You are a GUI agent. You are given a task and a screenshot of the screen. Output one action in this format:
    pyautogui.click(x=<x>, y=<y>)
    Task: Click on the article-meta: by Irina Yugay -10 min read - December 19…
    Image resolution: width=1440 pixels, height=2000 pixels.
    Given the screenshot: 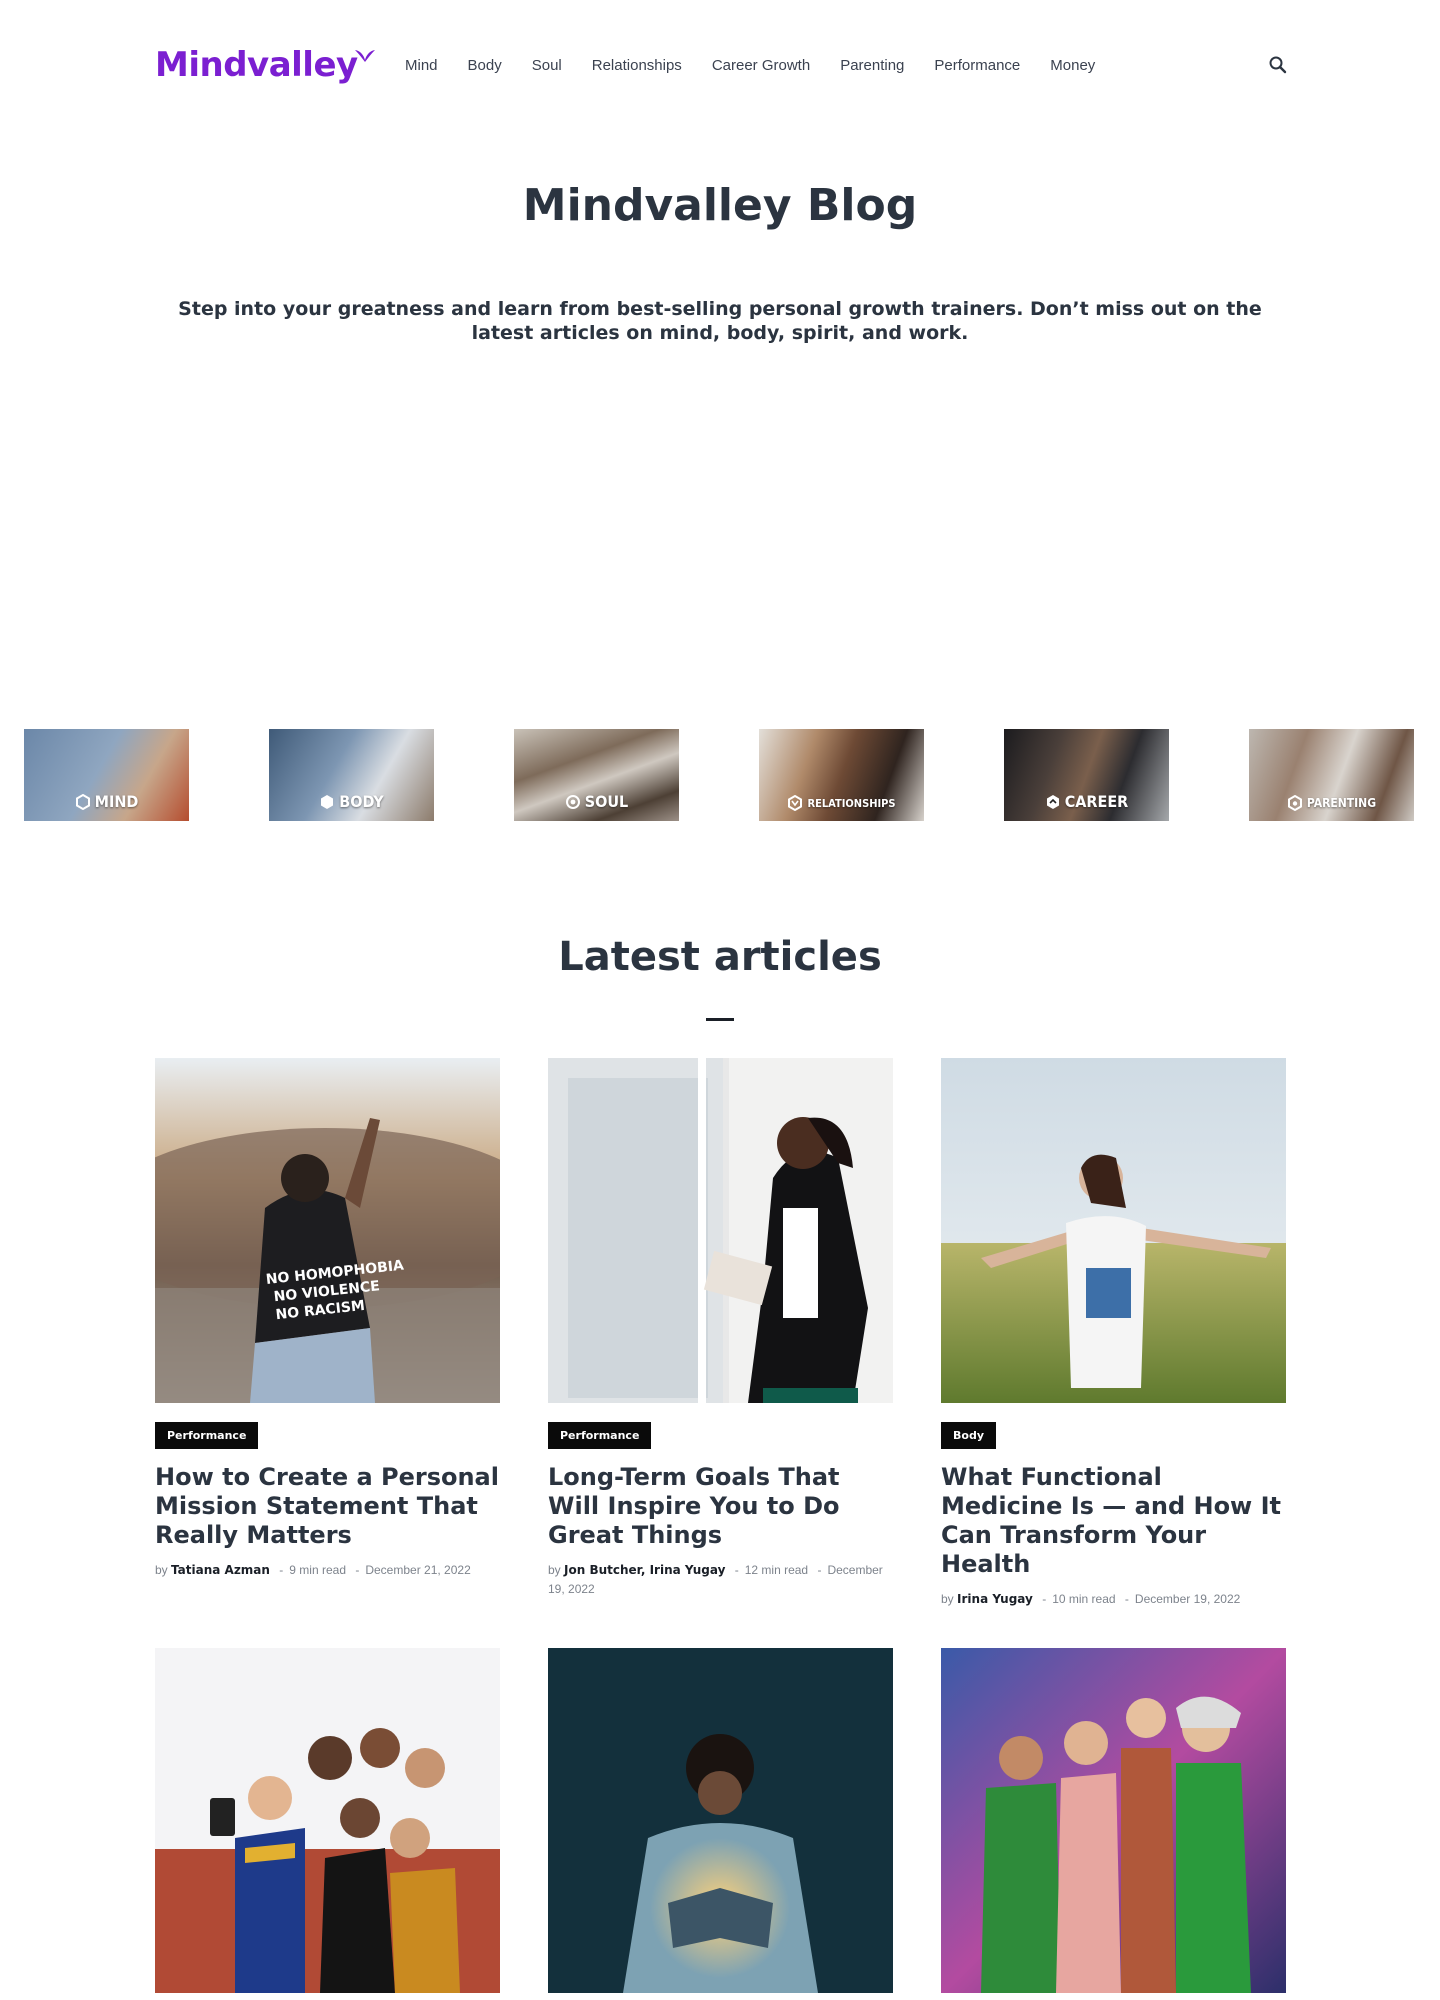 What is the action you would take?
    pyautogui.click(x=1091, y=1599)
    